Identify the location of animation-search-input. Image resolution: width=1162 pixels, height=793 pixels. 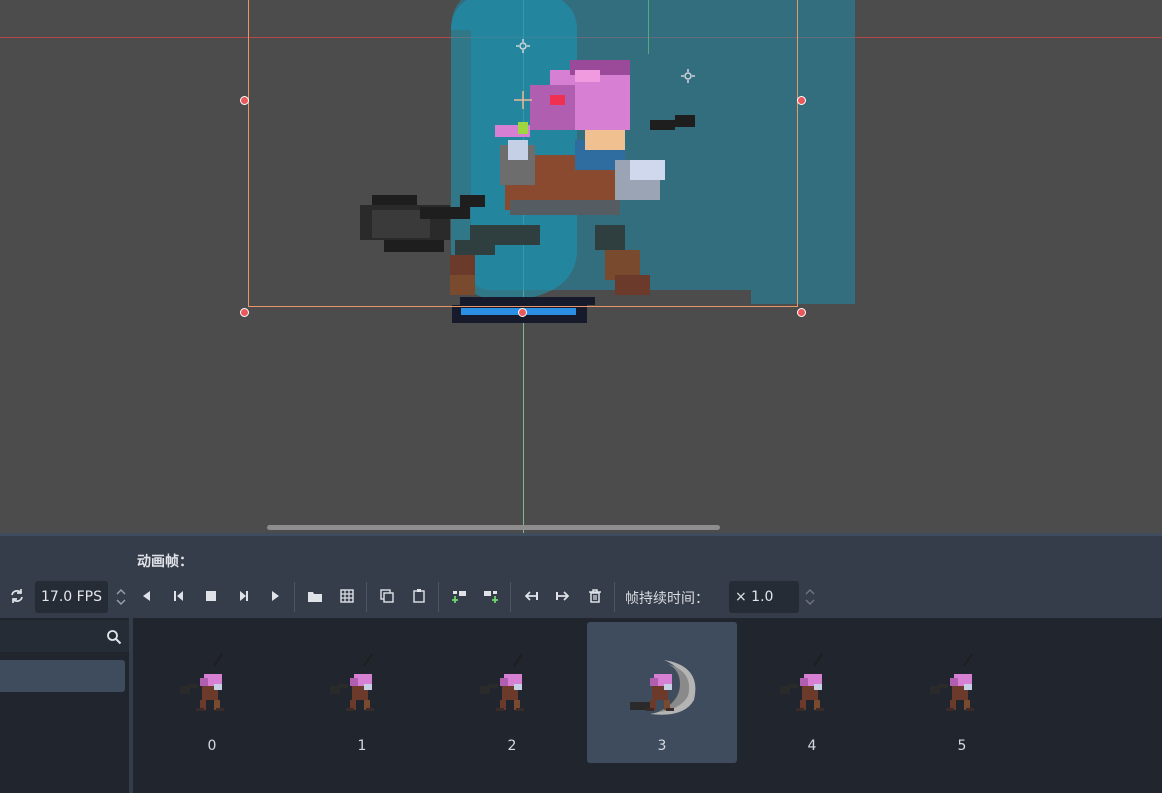
(64, 636).